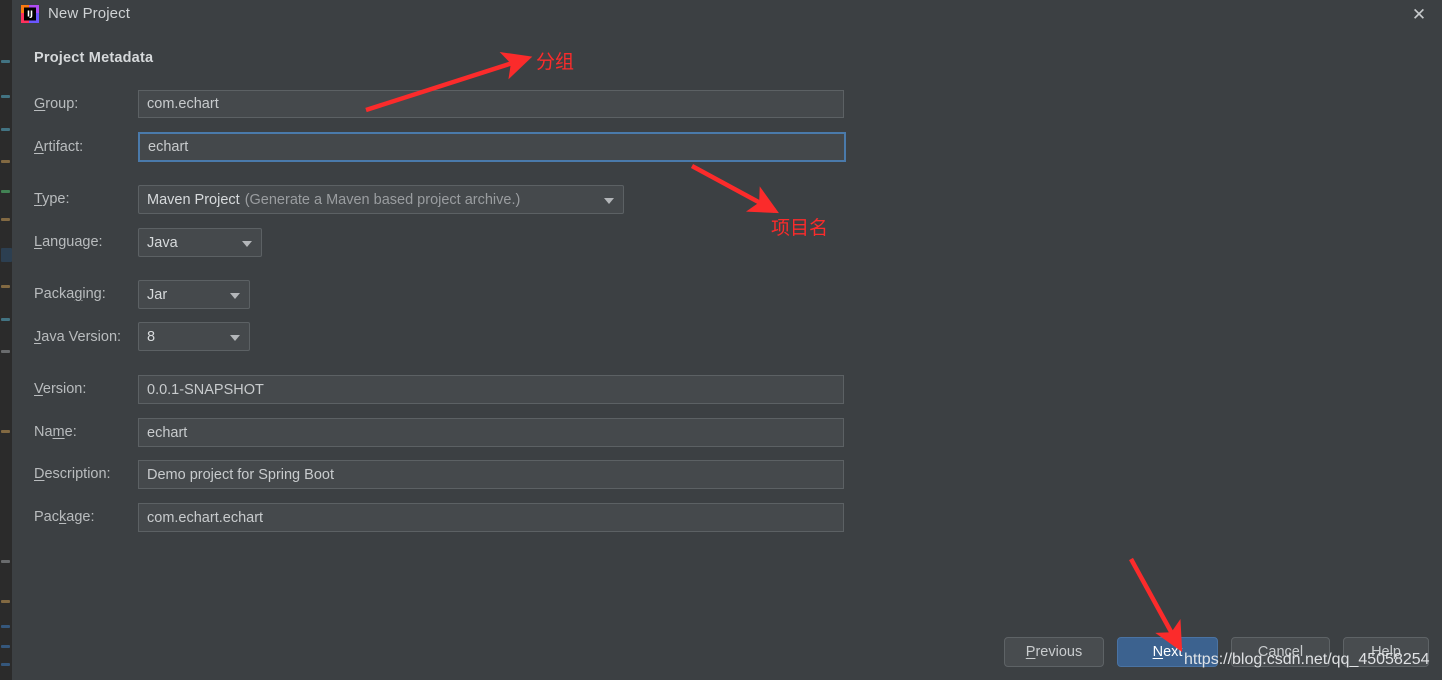 This screenshot has width=1442, height=680. What do you see at coordinates (59, 147) in the screenshot?
I see `label-artifact: Artifact:` at bounding box center [59, 147].